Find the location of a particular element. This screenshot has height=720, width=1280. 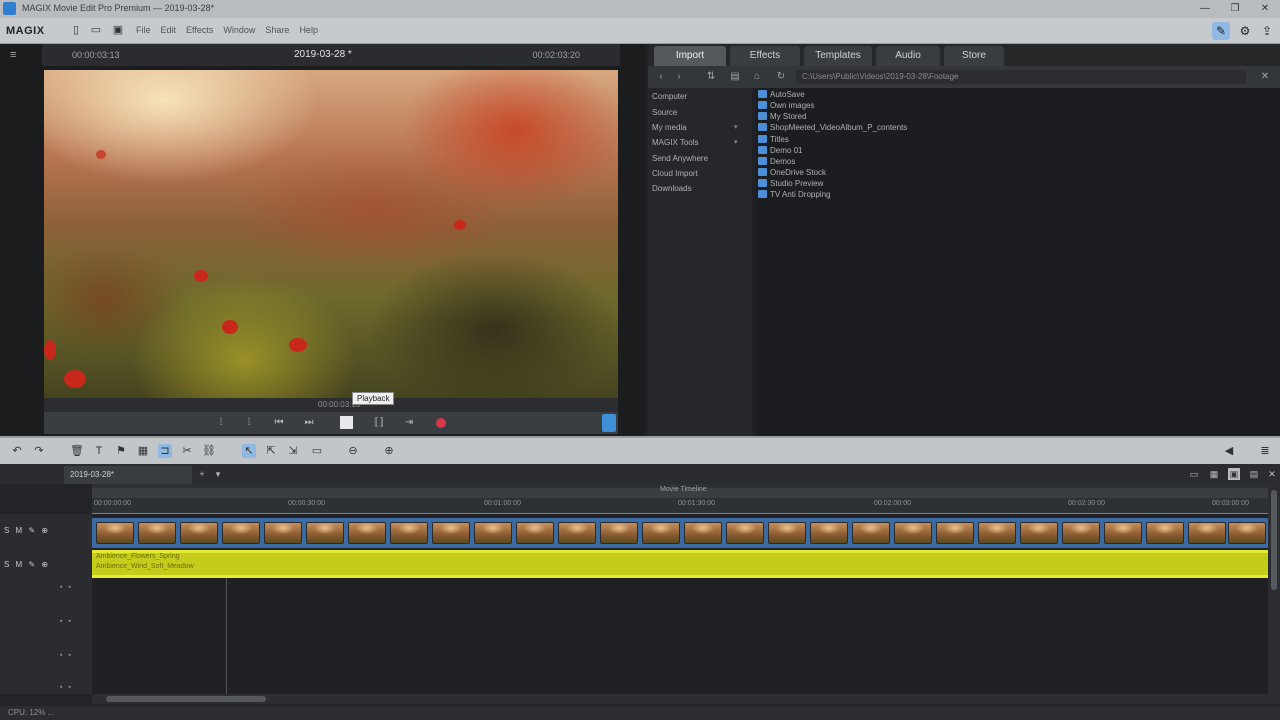

settings-icon: ≣ is located at coordinates (1265, 451).